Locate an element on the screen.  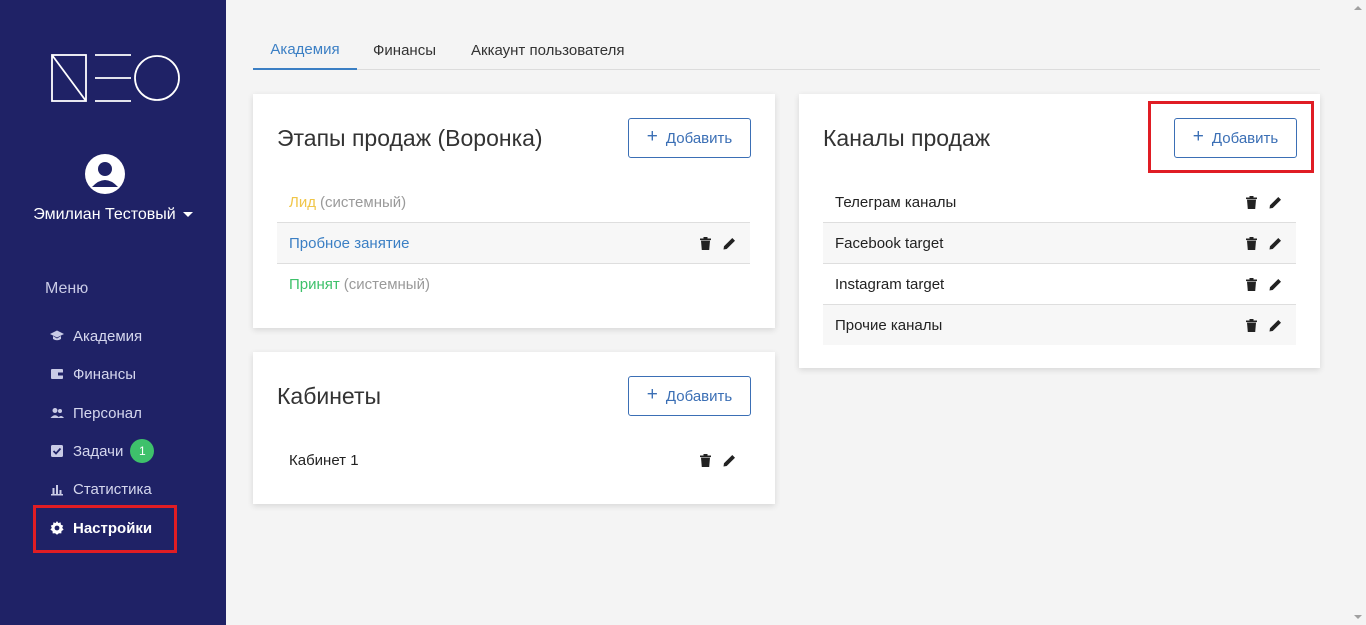
channel-name: Facebook target is located at coordinates (889, 243).